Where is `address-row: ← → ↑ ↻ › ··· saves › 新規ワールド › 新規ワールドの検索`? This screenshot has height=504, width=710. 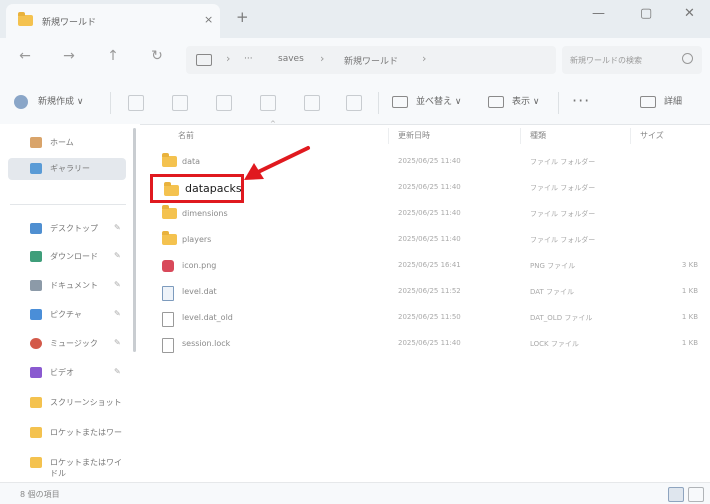
address-row: ← → ↑ ↻ › ··· saves › 新規ワールド › 新規ワールドの検索 is located at coordinates (355, 60).